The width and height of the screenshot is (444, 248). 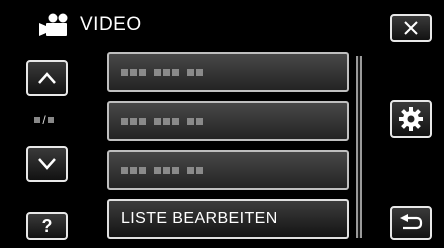 What do you see at coordinates (111, 24) in the screenshot?
I see `page-title: VIDEO` at bounding box center [111, 24].